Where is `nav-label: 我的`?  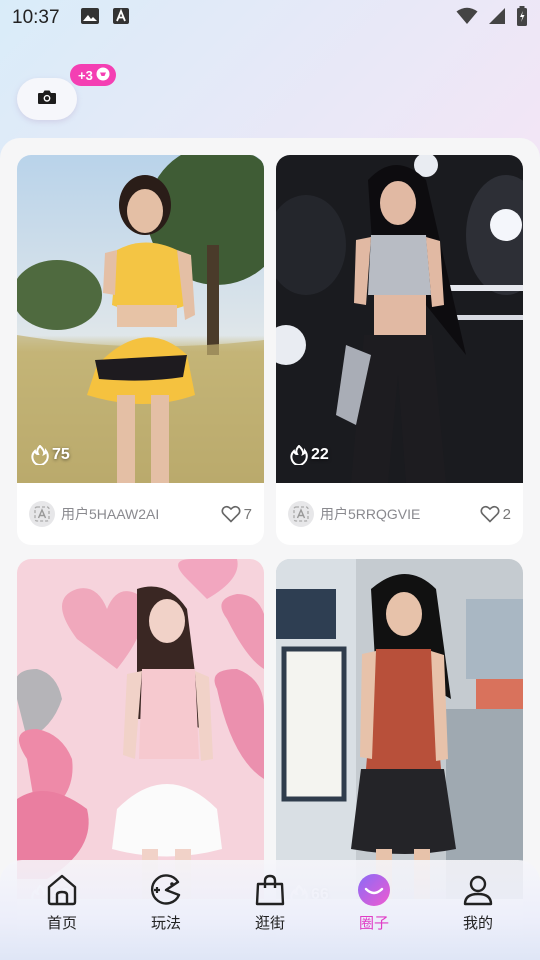 nav-label: 我的 is located at coordinates (477, 923).